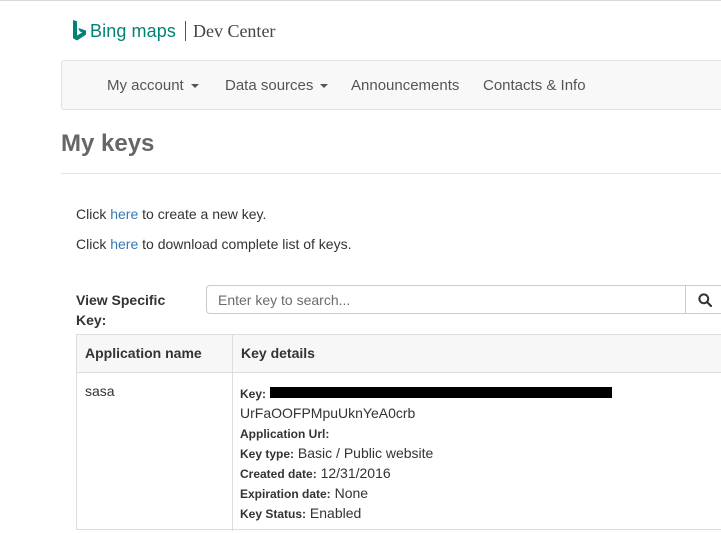  What do you see at coordinates (93, 244) in the screenshot?
I see `download-keys-prefix: Click` at bounding box center [93, 244].